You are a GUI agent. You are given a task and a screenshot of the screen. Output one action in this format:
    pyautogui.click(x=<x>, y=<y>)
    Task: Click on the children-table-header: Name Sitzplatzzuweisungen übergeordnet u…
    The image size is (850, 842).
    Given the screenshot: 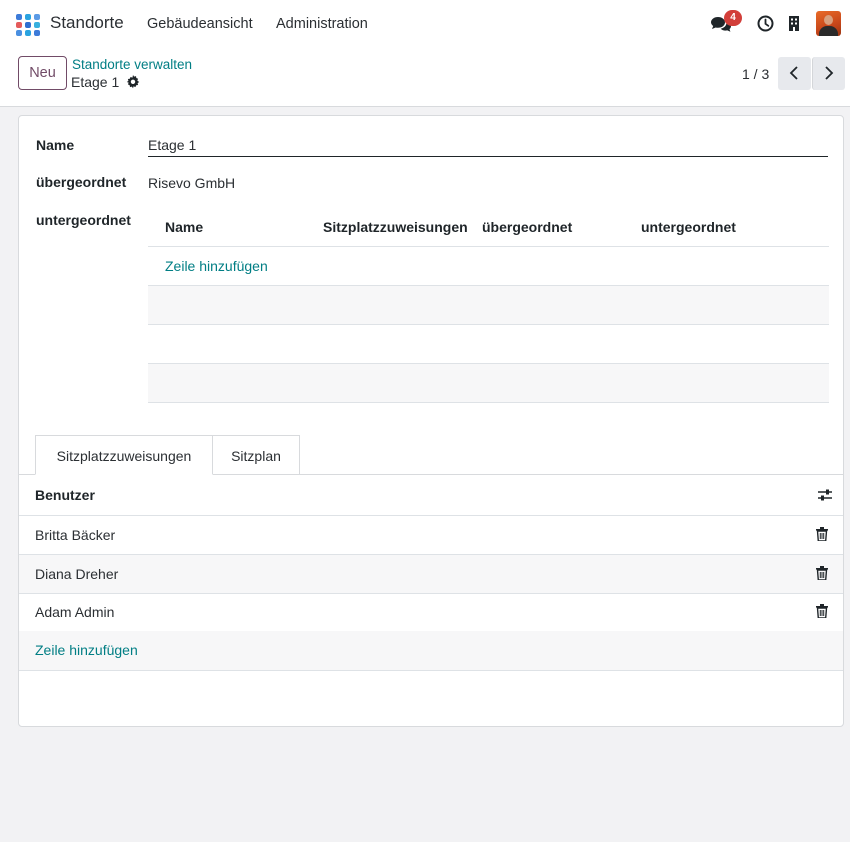 What is the action you would take?
    pyautogui.click(x=488, y=227)
    